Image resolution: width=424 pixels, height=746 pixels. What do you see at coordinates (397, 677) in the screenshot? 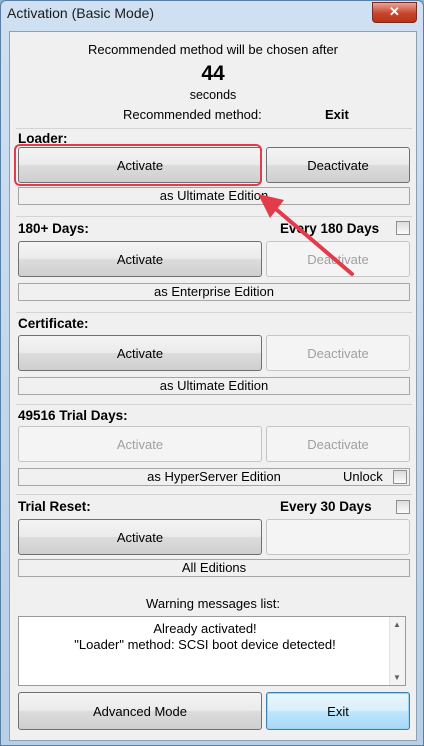
I see `scroll-down-icon: ▼` at bounding box center [397, 677].